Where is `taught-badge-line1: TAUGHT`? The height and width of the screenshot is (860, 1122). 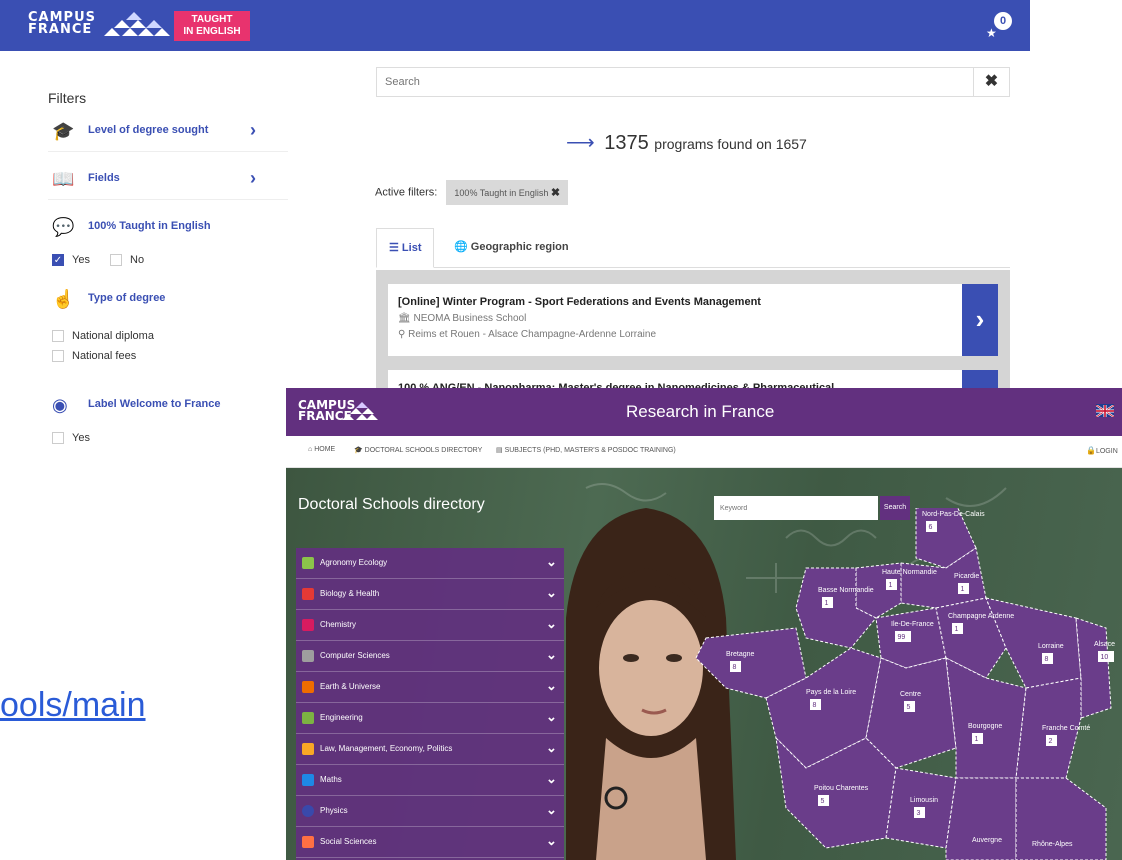
taught-badge-line1: TAUGHT is located at coordinates (212, 19).